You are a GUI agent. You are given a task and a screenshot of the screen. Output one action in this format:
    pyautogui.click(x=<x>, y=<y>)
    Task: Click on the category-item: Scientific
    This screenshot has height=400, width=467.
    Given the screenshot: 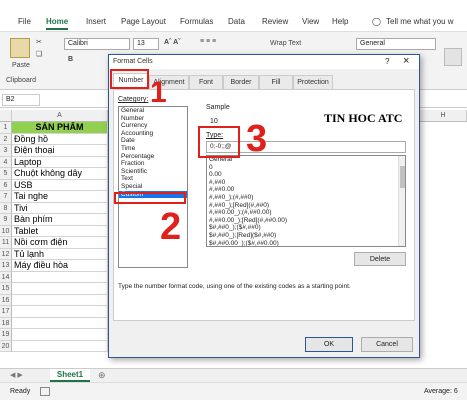 What is the action you would take?
    pyautogui.click(x=153, y=172)
    